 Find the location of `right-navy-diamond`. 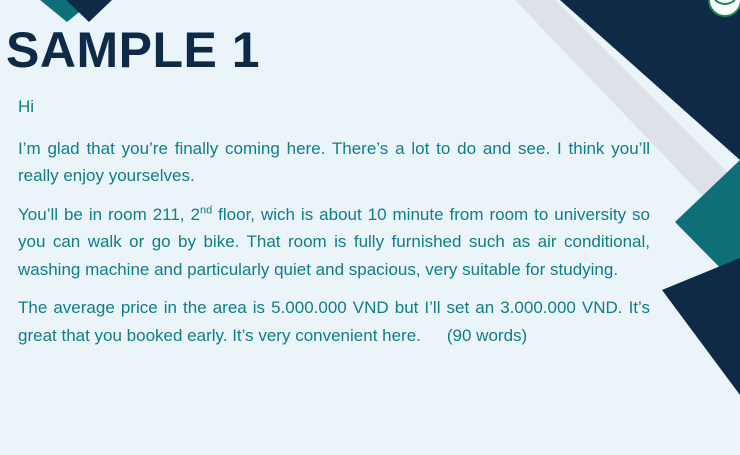

right-navy-diamond is located at coordinates (701, 326).